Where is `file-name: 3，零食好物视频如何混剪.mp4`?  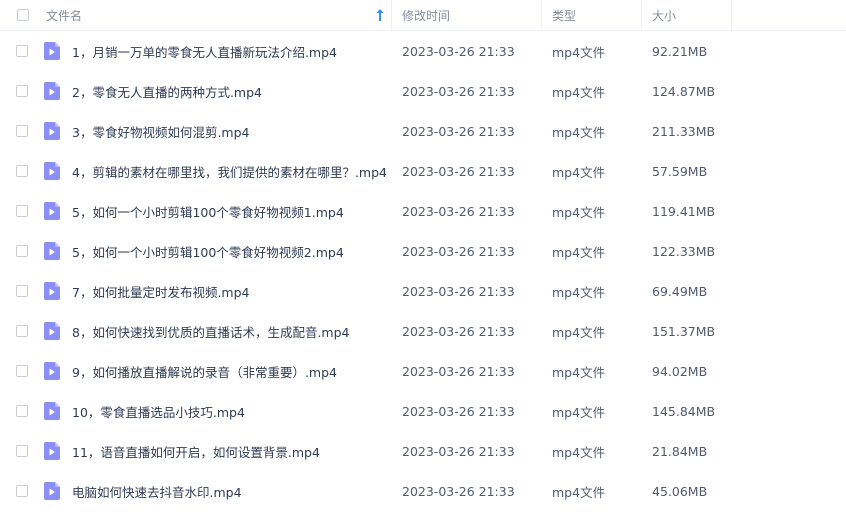 file-name: 3，零食好物视频如何混剪.mp4 is located at coordinates (161, 131).